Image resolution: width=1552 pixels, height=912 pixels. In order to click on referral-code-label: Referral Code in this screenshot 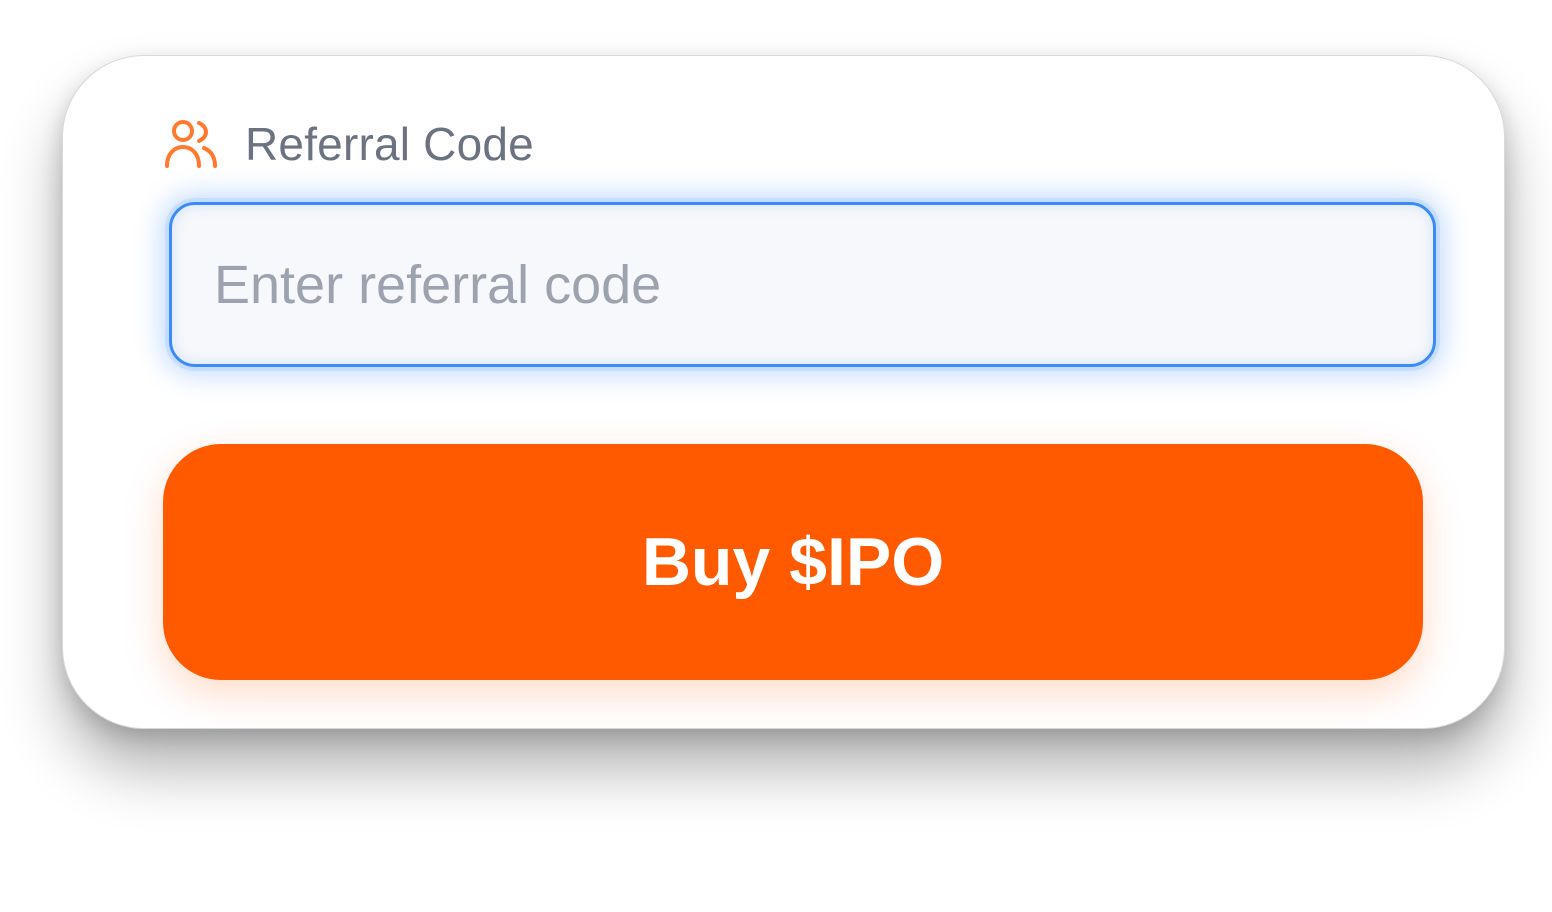, I will do `click(389, 144)`.